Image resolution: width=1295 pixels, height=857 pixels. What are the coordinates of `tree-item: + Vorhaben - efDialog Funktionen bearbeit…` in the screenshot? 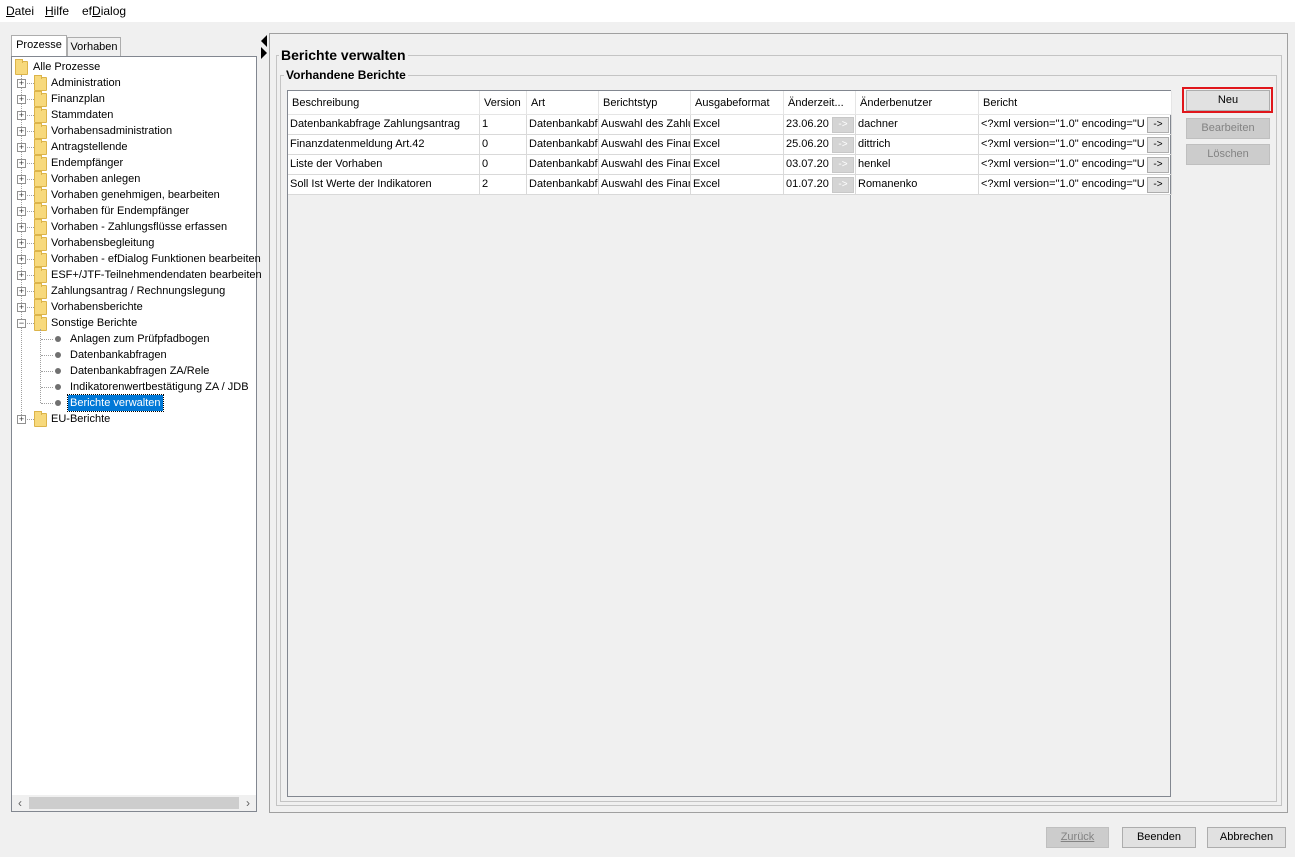 It's located at (136, 259).